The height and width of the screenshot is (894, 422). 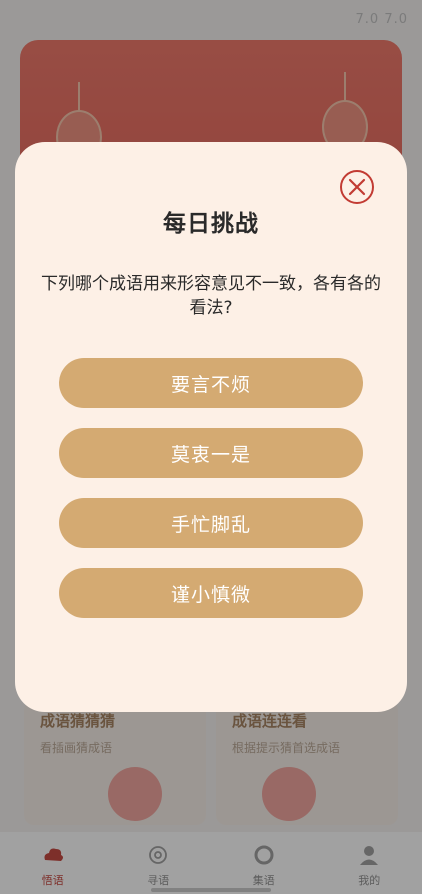 I want to click on close-button, so click(x=357, y=187).